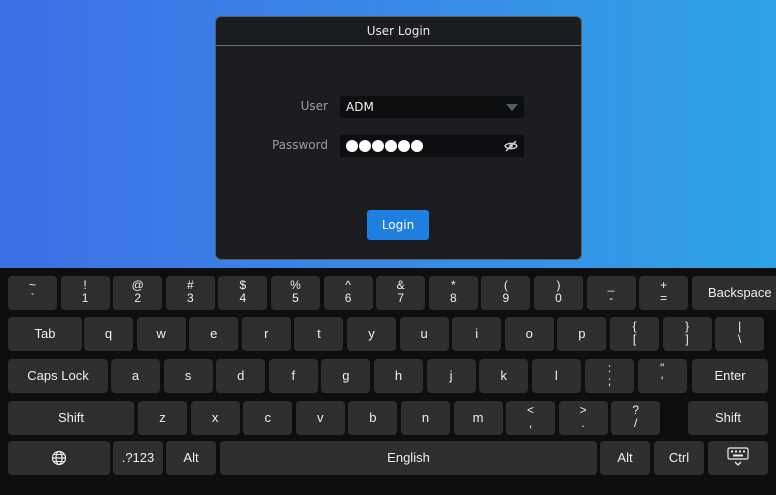  I want to click on key-6: ^ 6, so click(348, 293).